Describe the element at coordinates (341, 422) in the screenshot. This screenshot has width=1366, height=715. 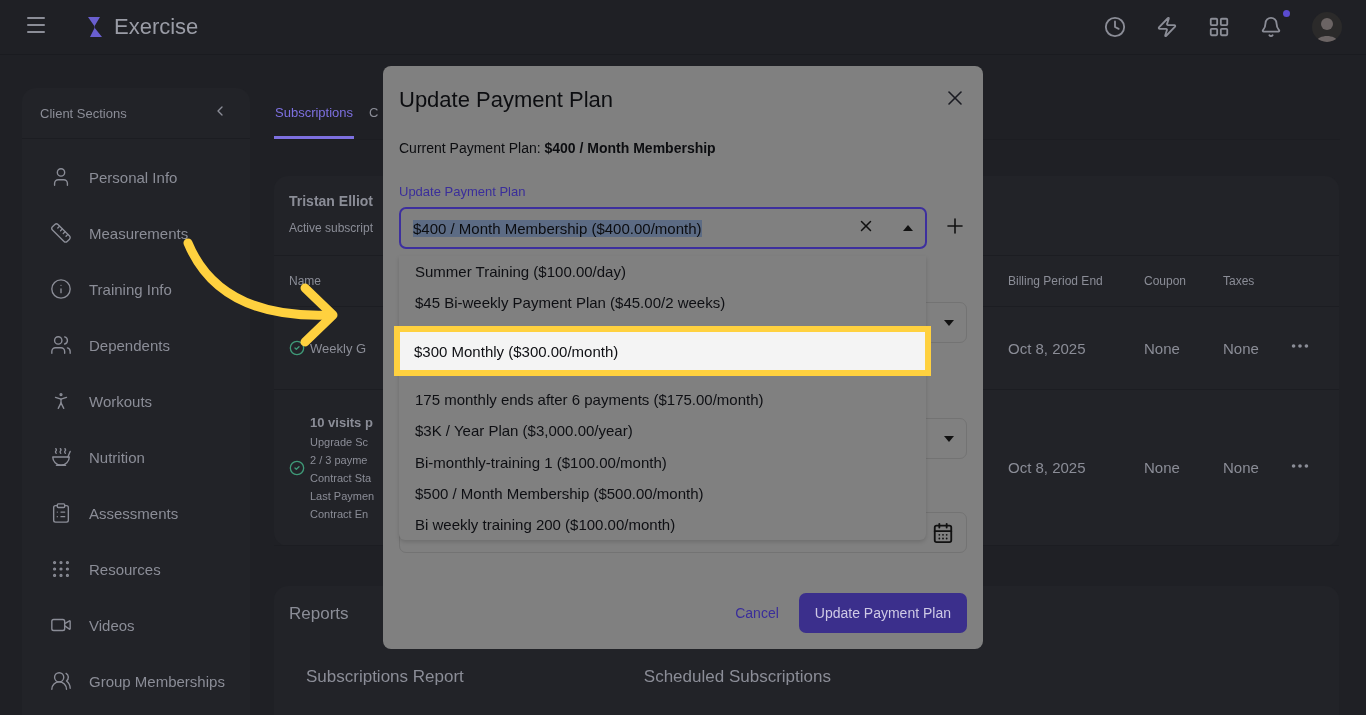
I see `subscription-name: 10 visits p` at that location.